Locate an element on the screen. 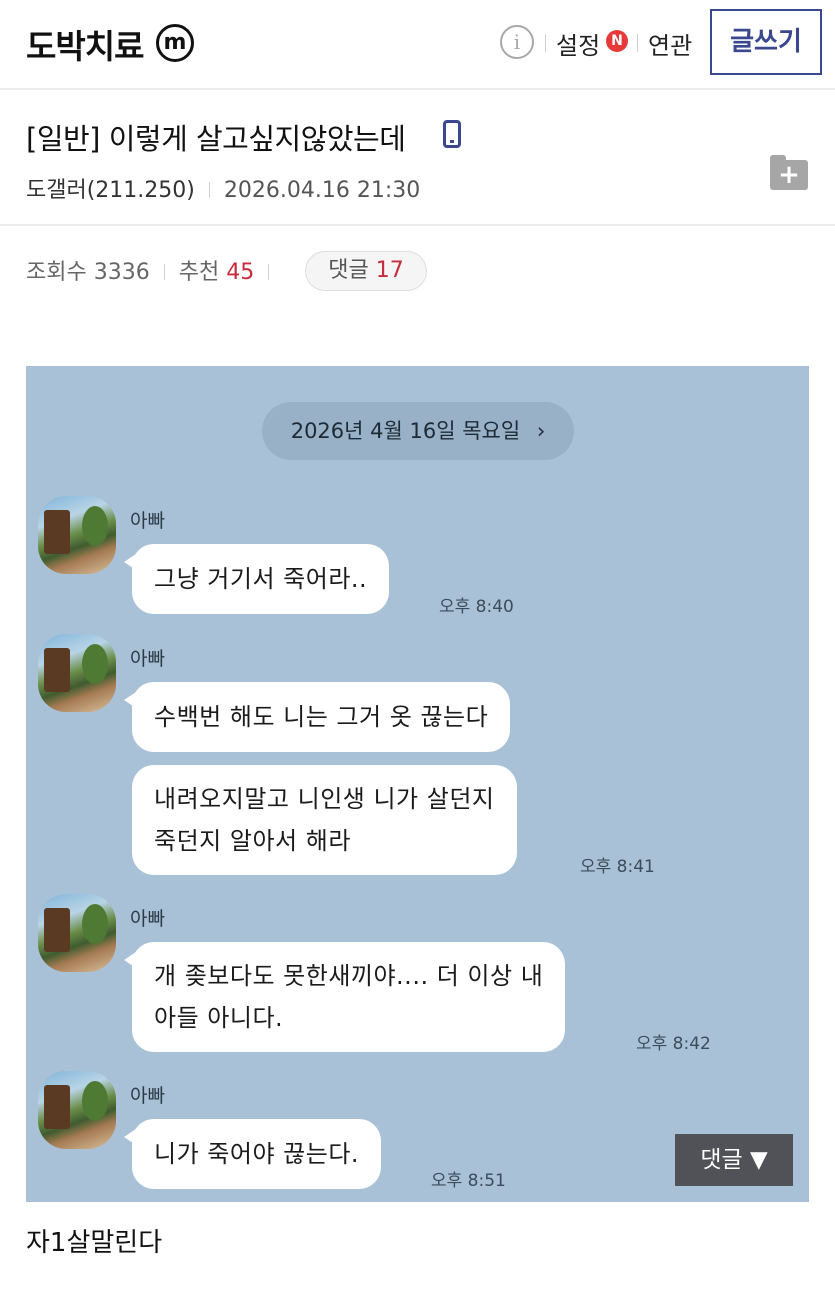 The height and width of the screenshot is (1314, 835). message-time: 오후 8:41 is located at coordinates (617, 867).